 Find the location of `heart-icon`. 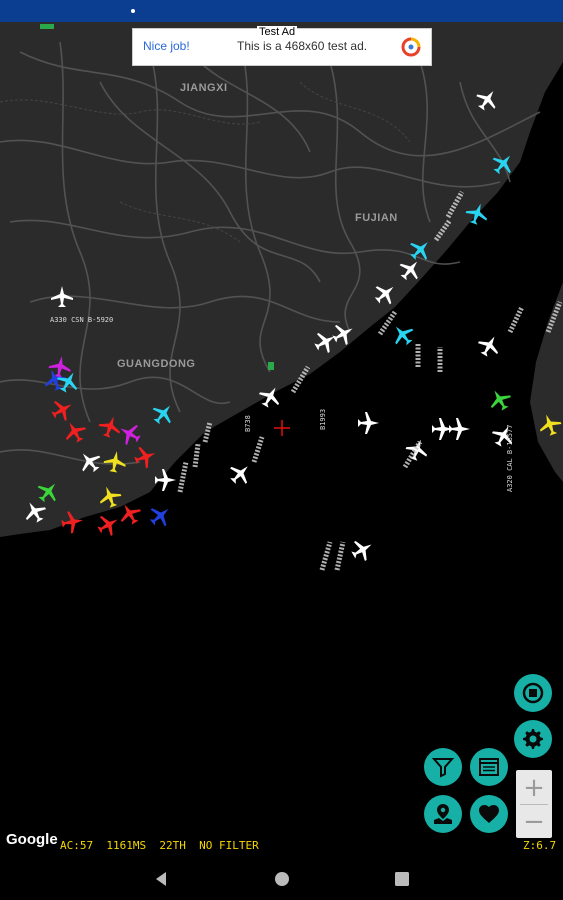

heart-icon is located at coordinates (489, 814).